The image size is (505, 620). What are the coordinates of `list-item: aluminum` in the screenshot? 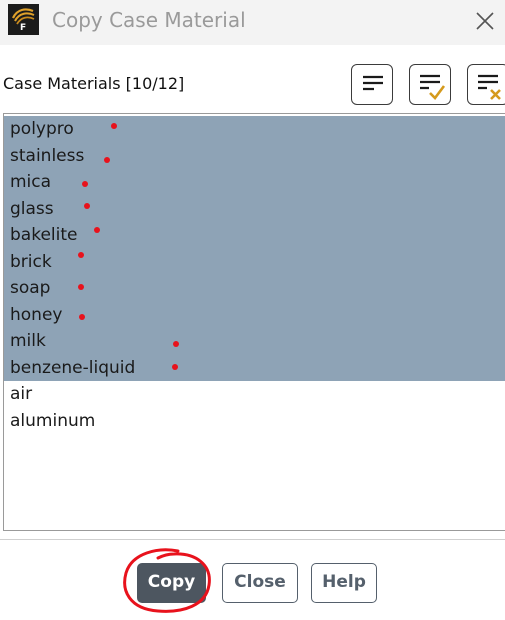 It's located at (254, 421).